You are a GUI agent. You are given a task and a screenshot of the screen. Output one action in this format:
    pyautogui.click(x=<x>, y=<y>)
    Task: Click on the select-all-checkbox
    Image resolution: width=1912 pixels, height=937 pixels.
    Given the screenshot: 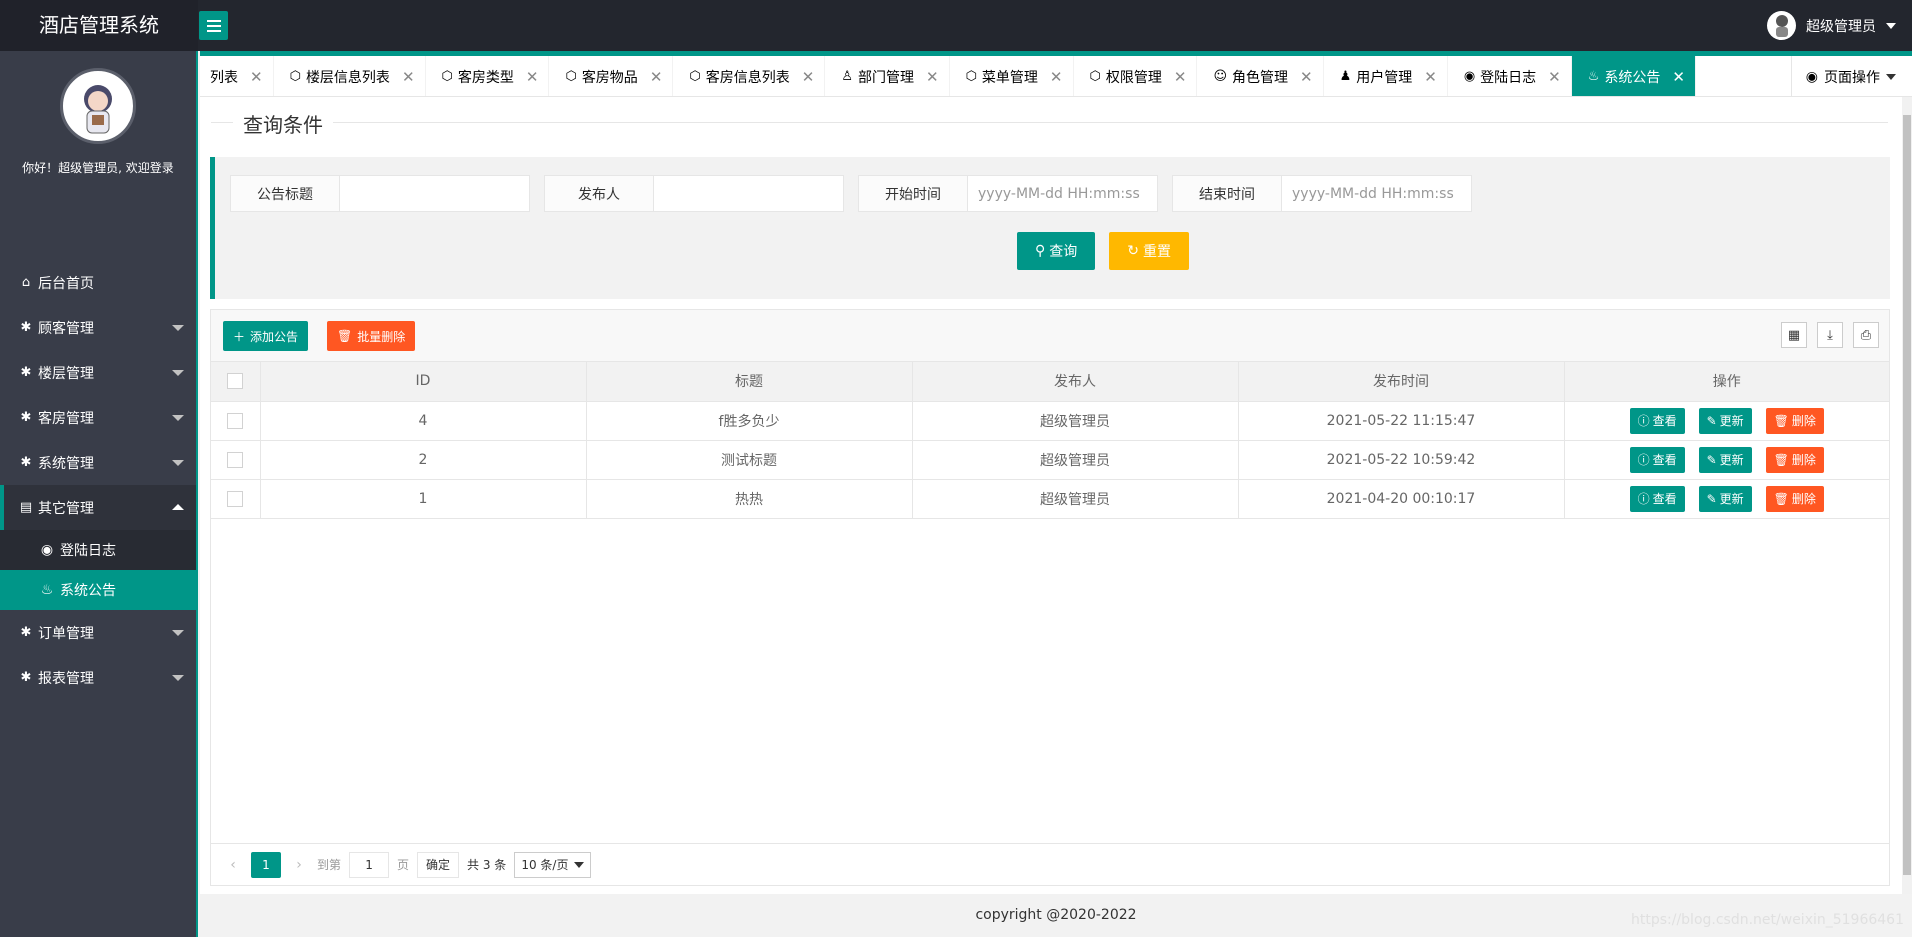 What is the action you would take?
    pyautogui.click(x=235, y=381)
    